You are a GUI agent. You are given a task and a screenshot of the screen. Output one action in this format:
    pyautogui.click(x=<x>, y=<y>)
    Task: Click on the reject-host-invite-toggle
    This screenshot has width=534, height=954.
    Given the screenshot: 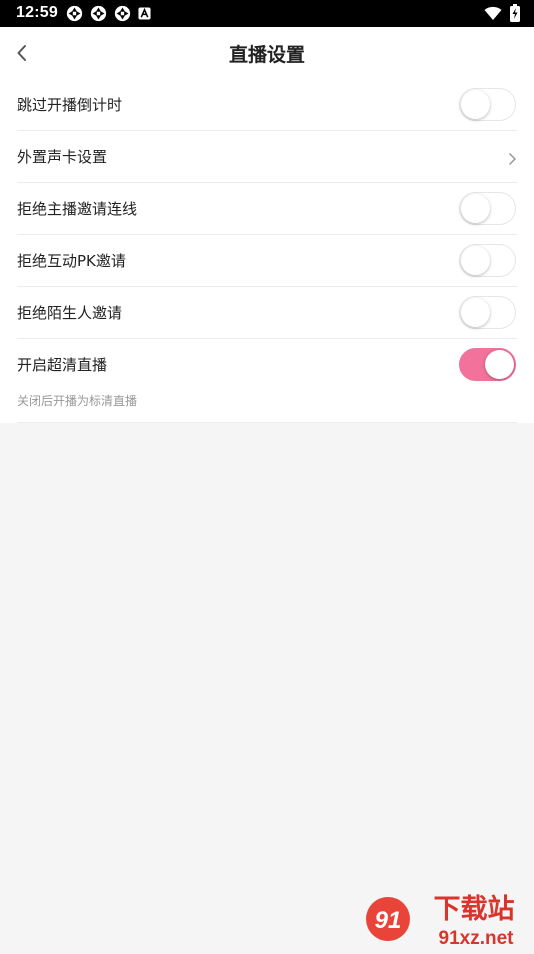 What is the action you would take?
    pyautogui.click(x=487, y=208)
    